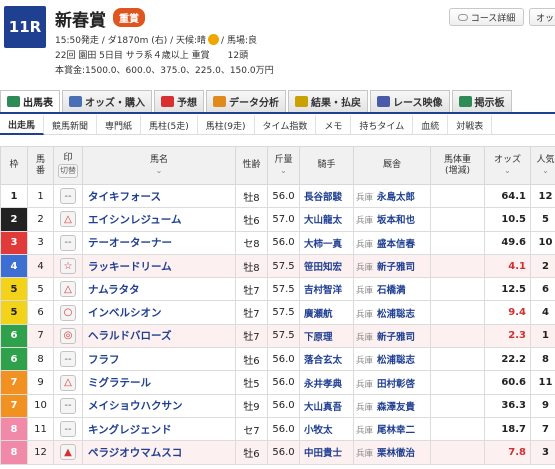  I want to click on mark-cell: ☆, so click(68, 266).